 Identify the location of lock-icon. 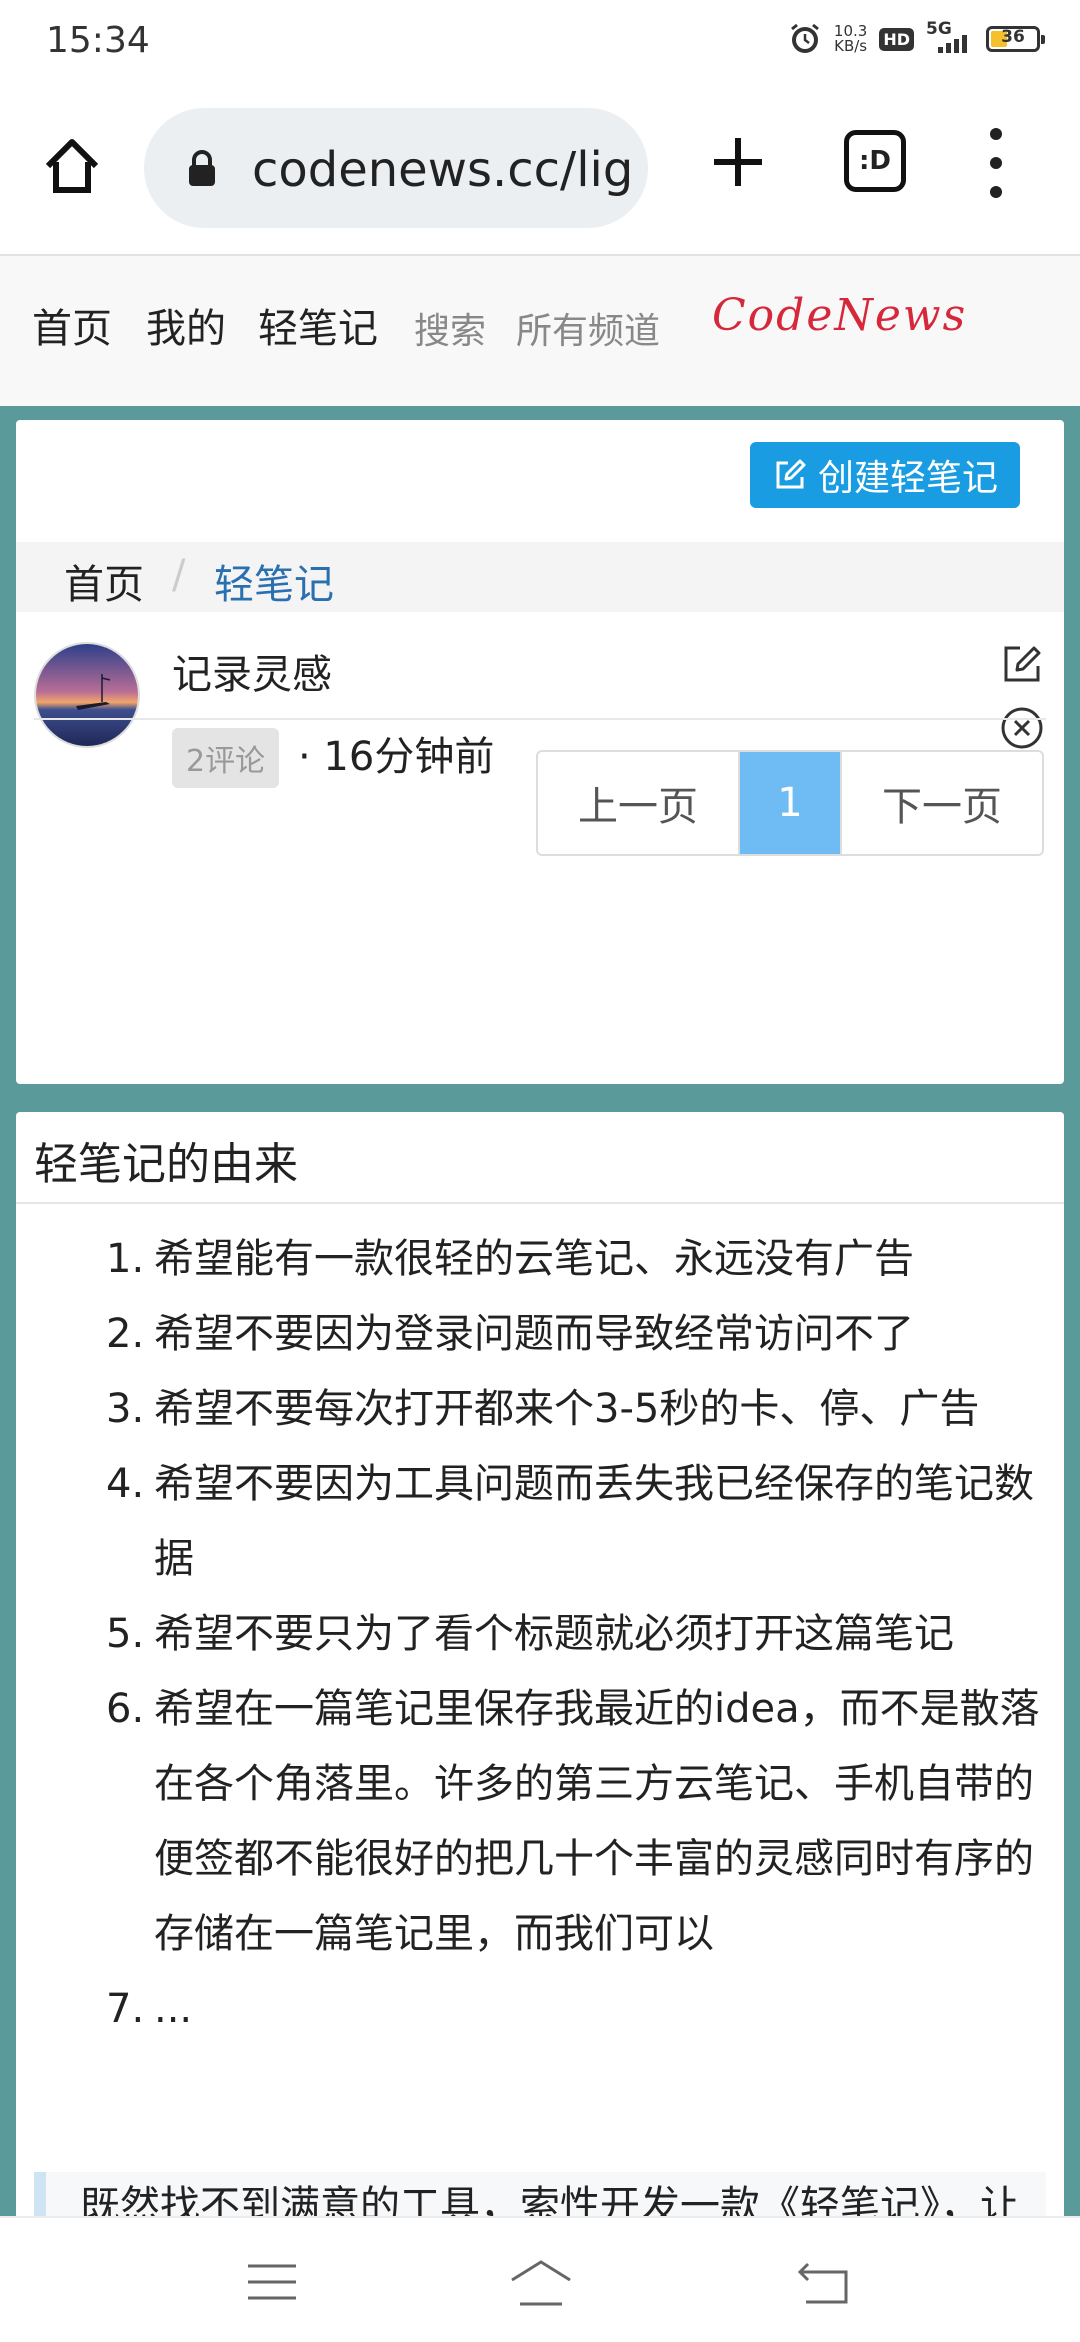
(202, 168).